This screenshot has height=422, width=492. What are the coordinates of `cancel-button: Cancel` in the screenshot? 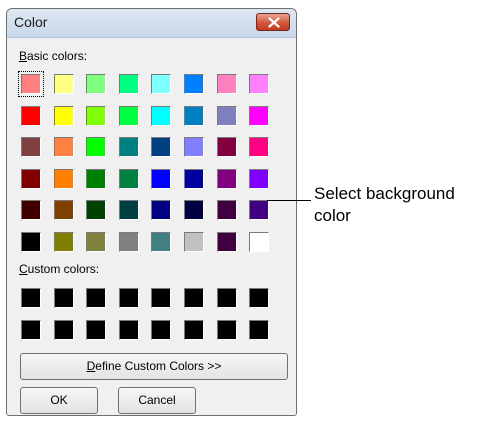 It's located at (157, 400).